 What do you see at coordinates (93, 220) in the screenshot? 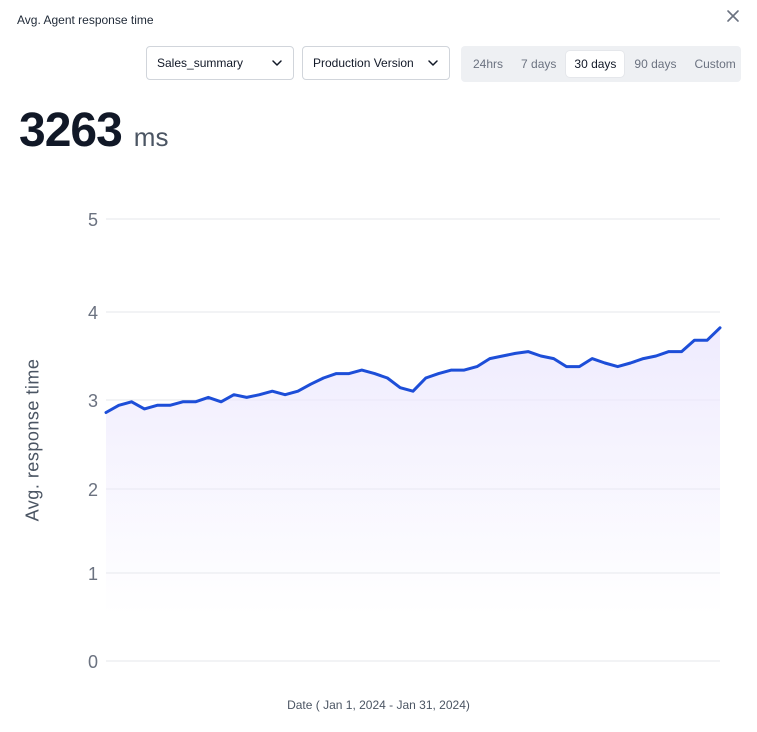
I see `y-tick-label: 5` at bounding box center [93, 220].